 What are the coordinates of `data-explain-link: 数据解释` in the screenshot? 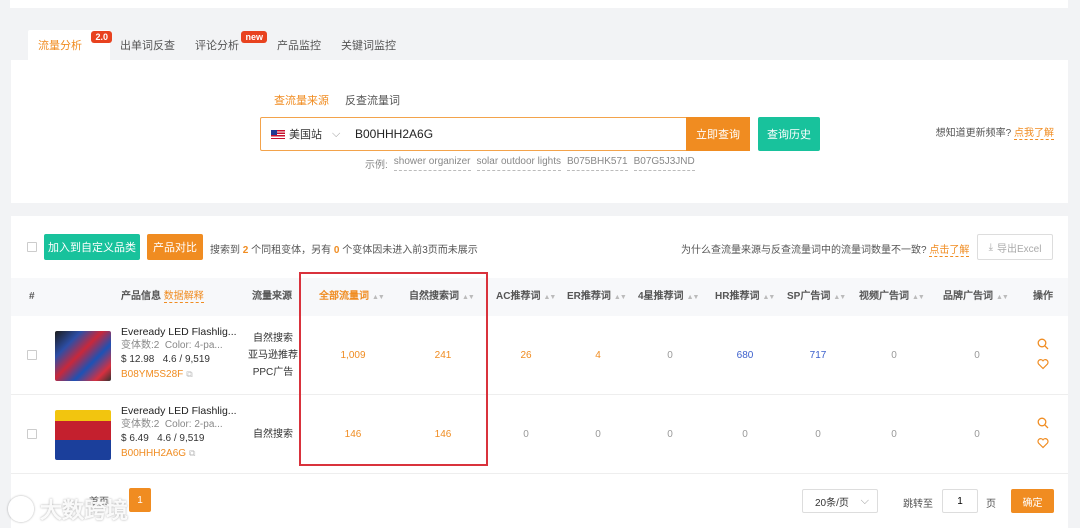 It's located at (183, 297).